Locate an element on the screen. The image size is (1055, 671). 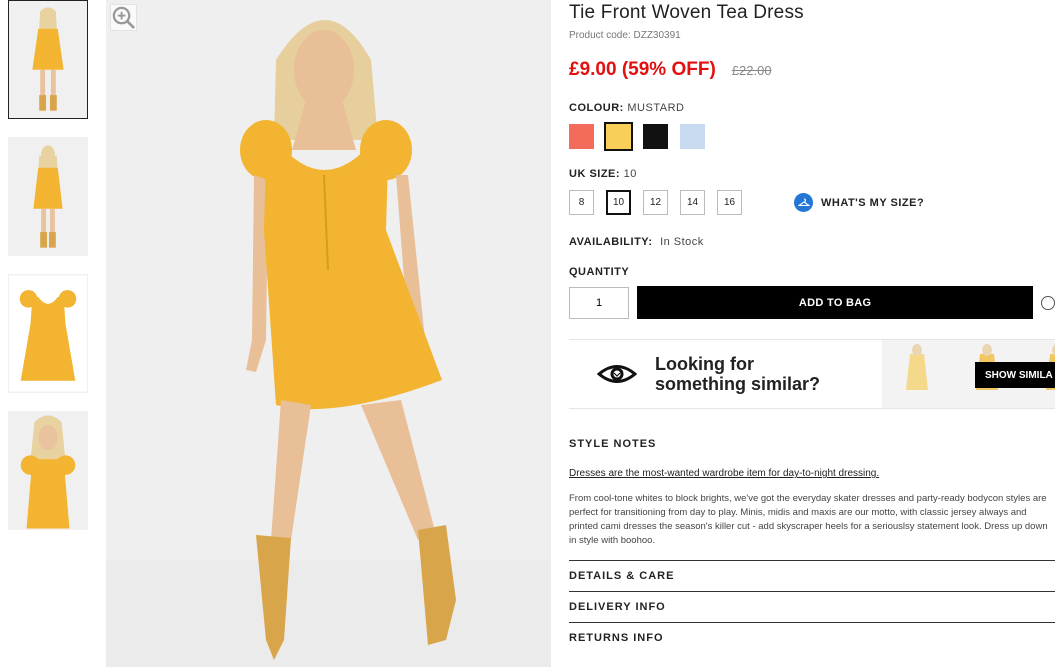
details-care-section: DETAILS & CARE is located at coordinates (812, 575).